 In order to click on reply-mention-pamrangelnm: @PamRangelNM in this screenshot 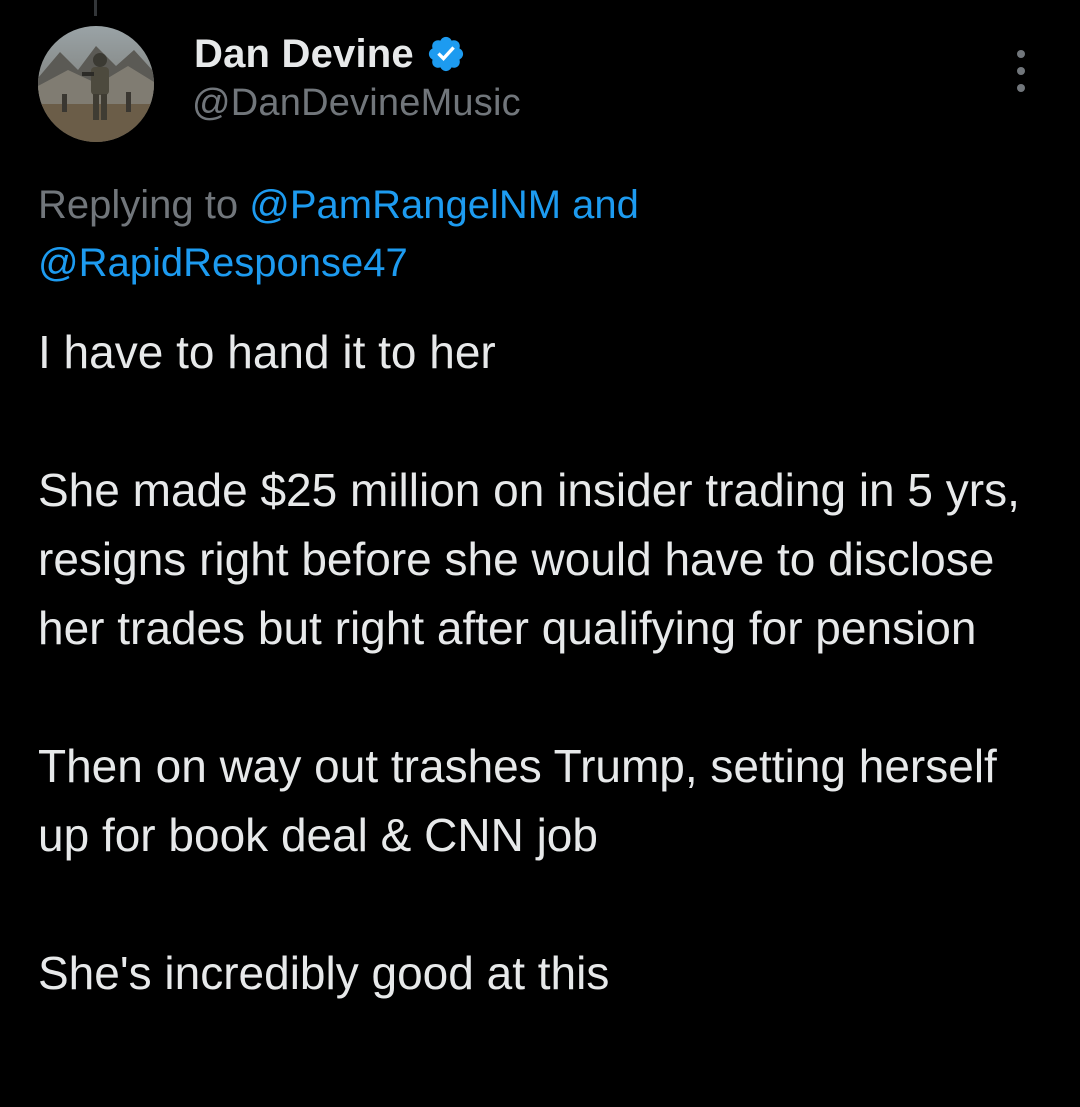, I will do `click(405, 205)`.